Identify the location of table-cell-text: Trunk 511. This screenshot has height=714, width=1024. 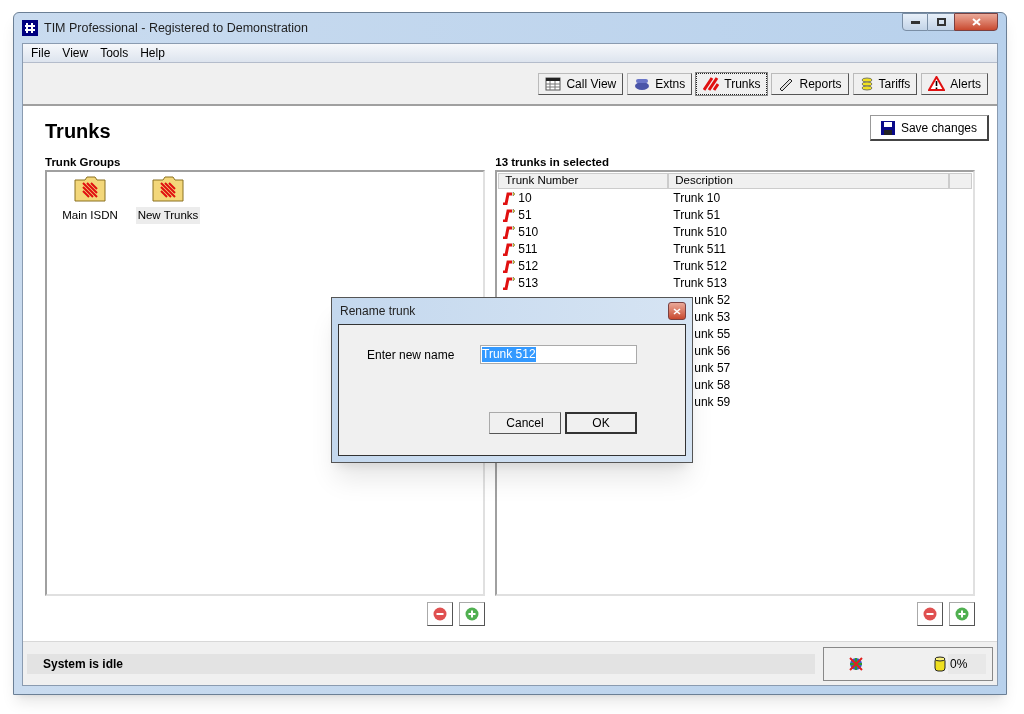
(699, 249).